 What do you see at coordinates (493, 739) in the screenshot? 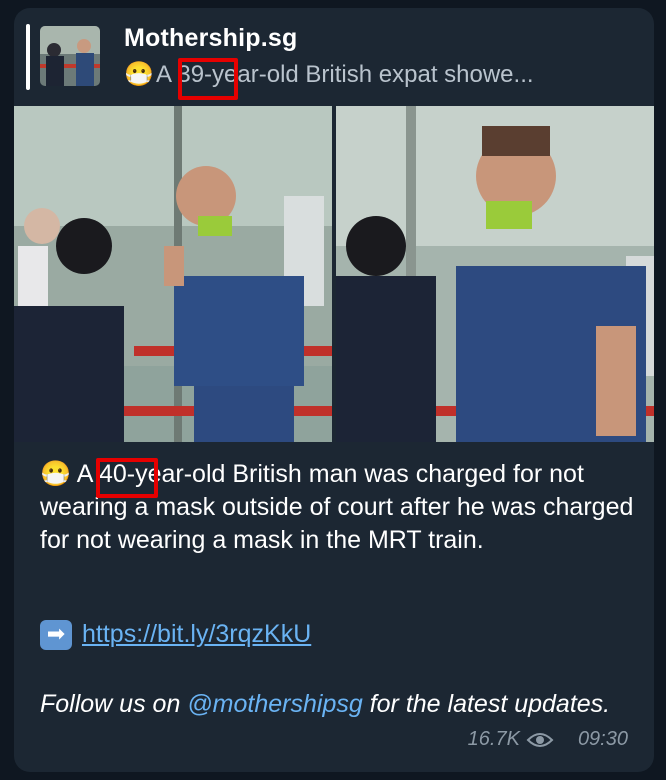
I see `view-count: 16.7K` at bounding box center [493, 739].